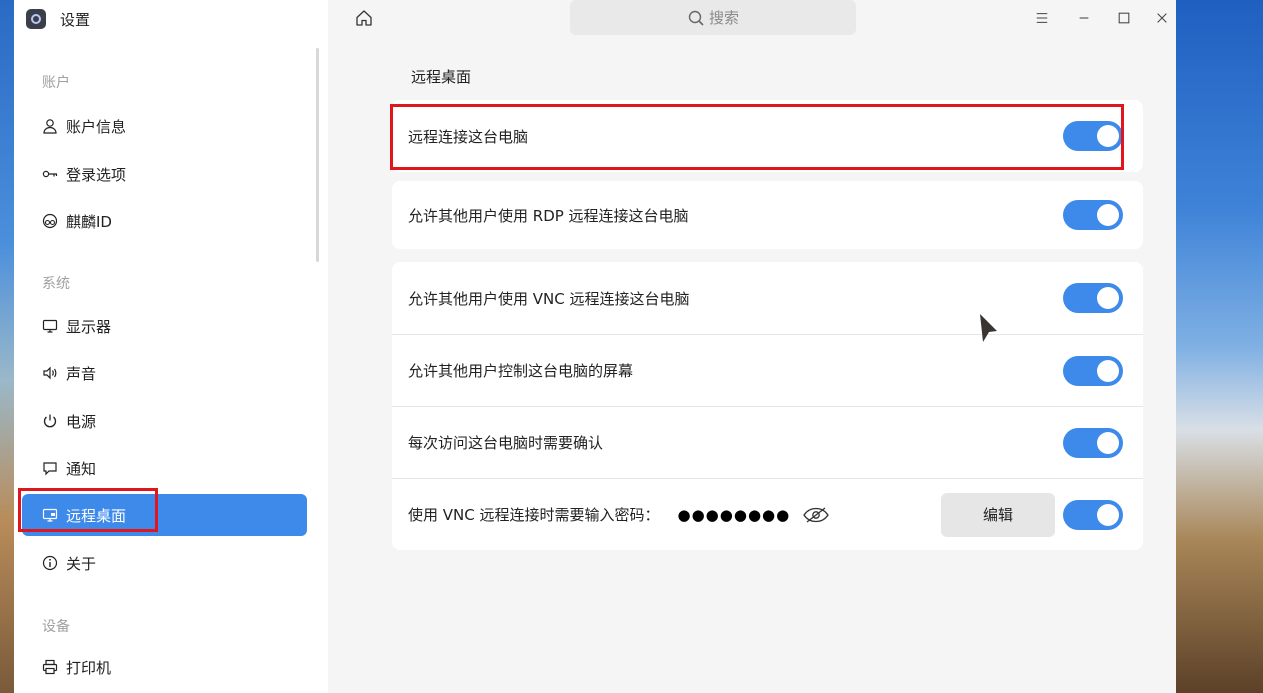  I want to click on edit-password-button: 编辑, so click(998, 514).